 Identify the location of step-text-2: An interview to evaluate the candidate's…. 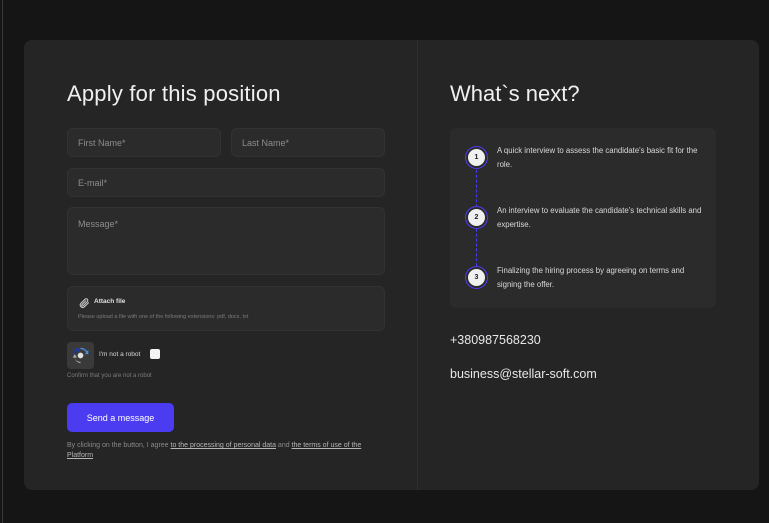
(599, 217).